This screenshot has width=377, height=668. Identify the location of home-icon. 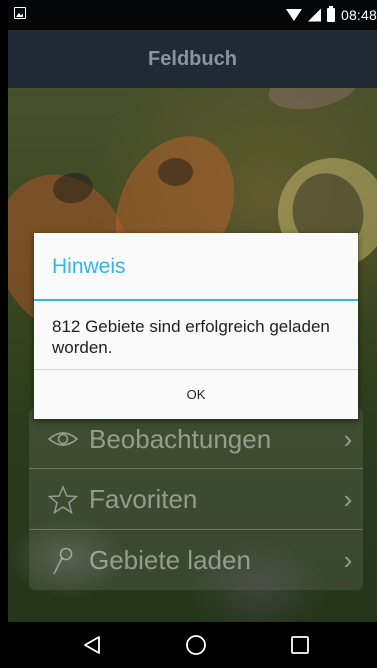
(196, 645).